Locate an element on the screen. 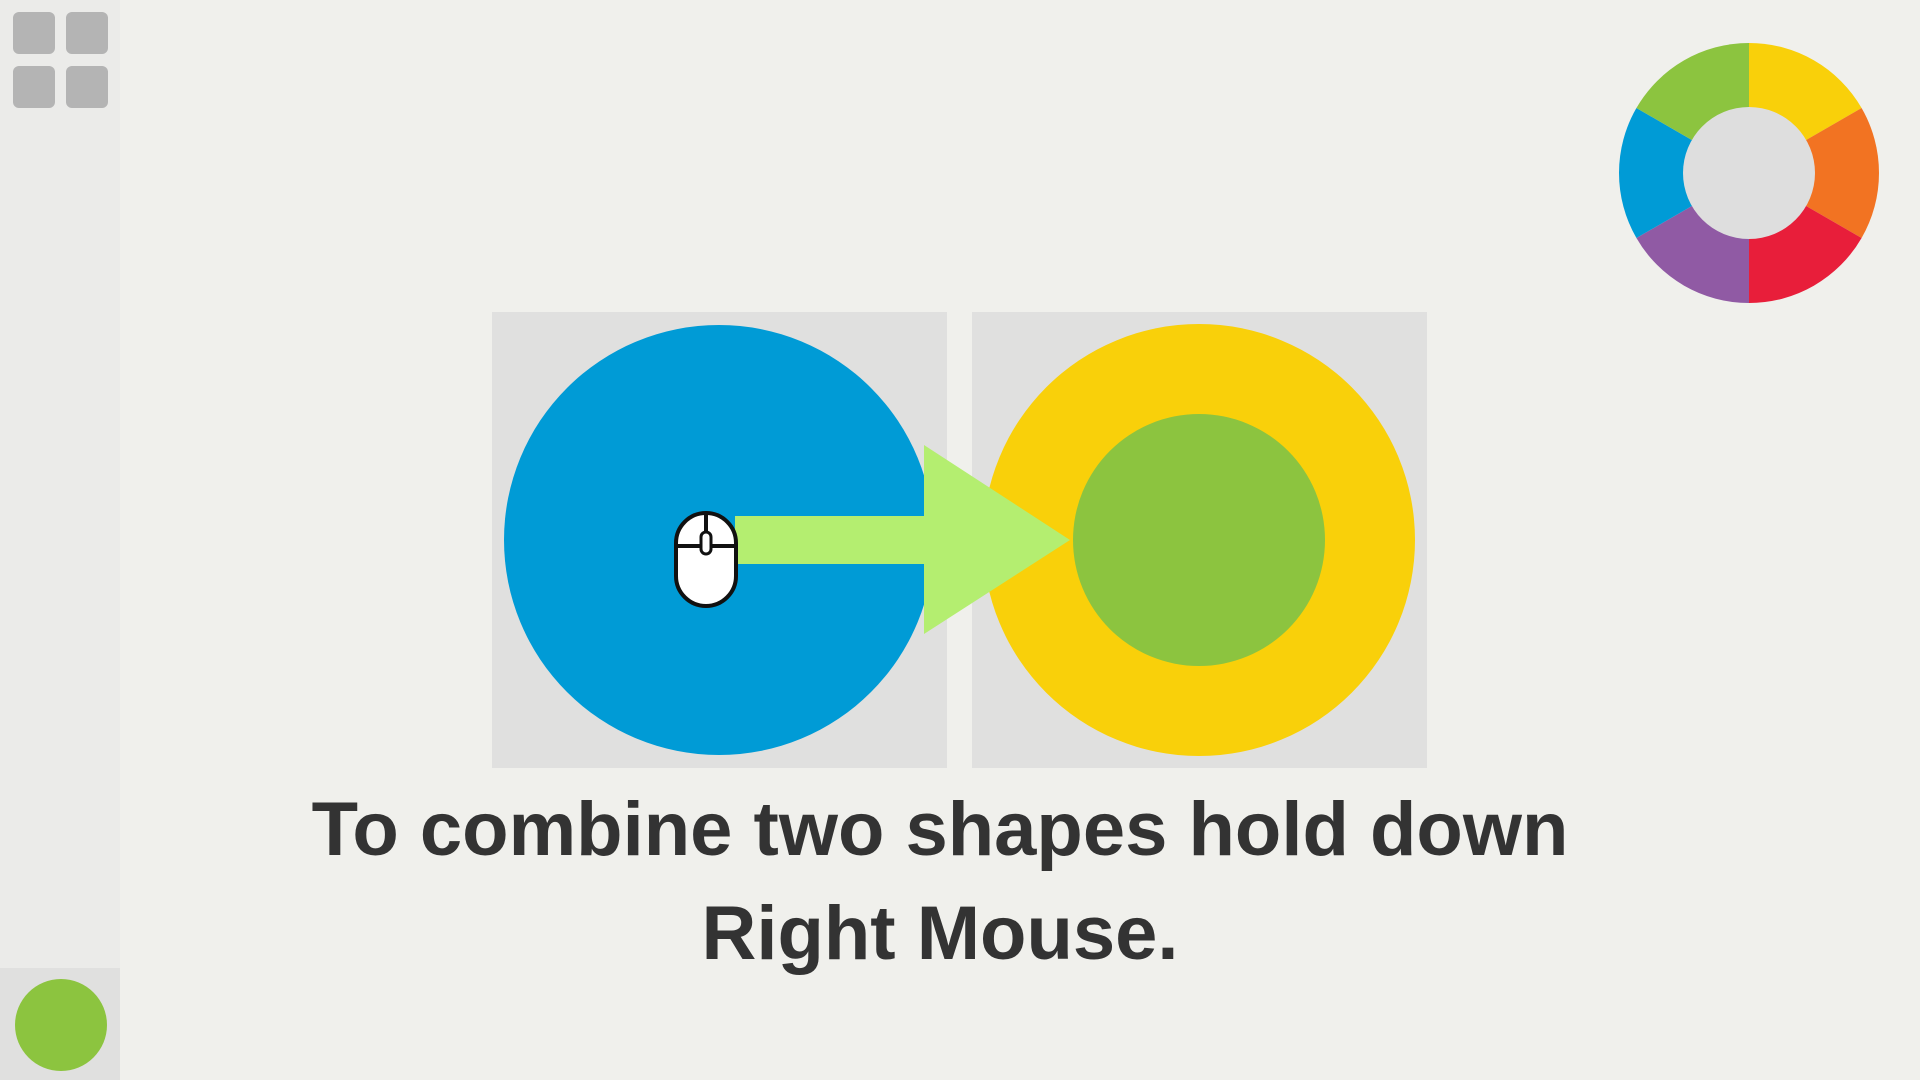  sidebar is located at coordinates (60, 540).